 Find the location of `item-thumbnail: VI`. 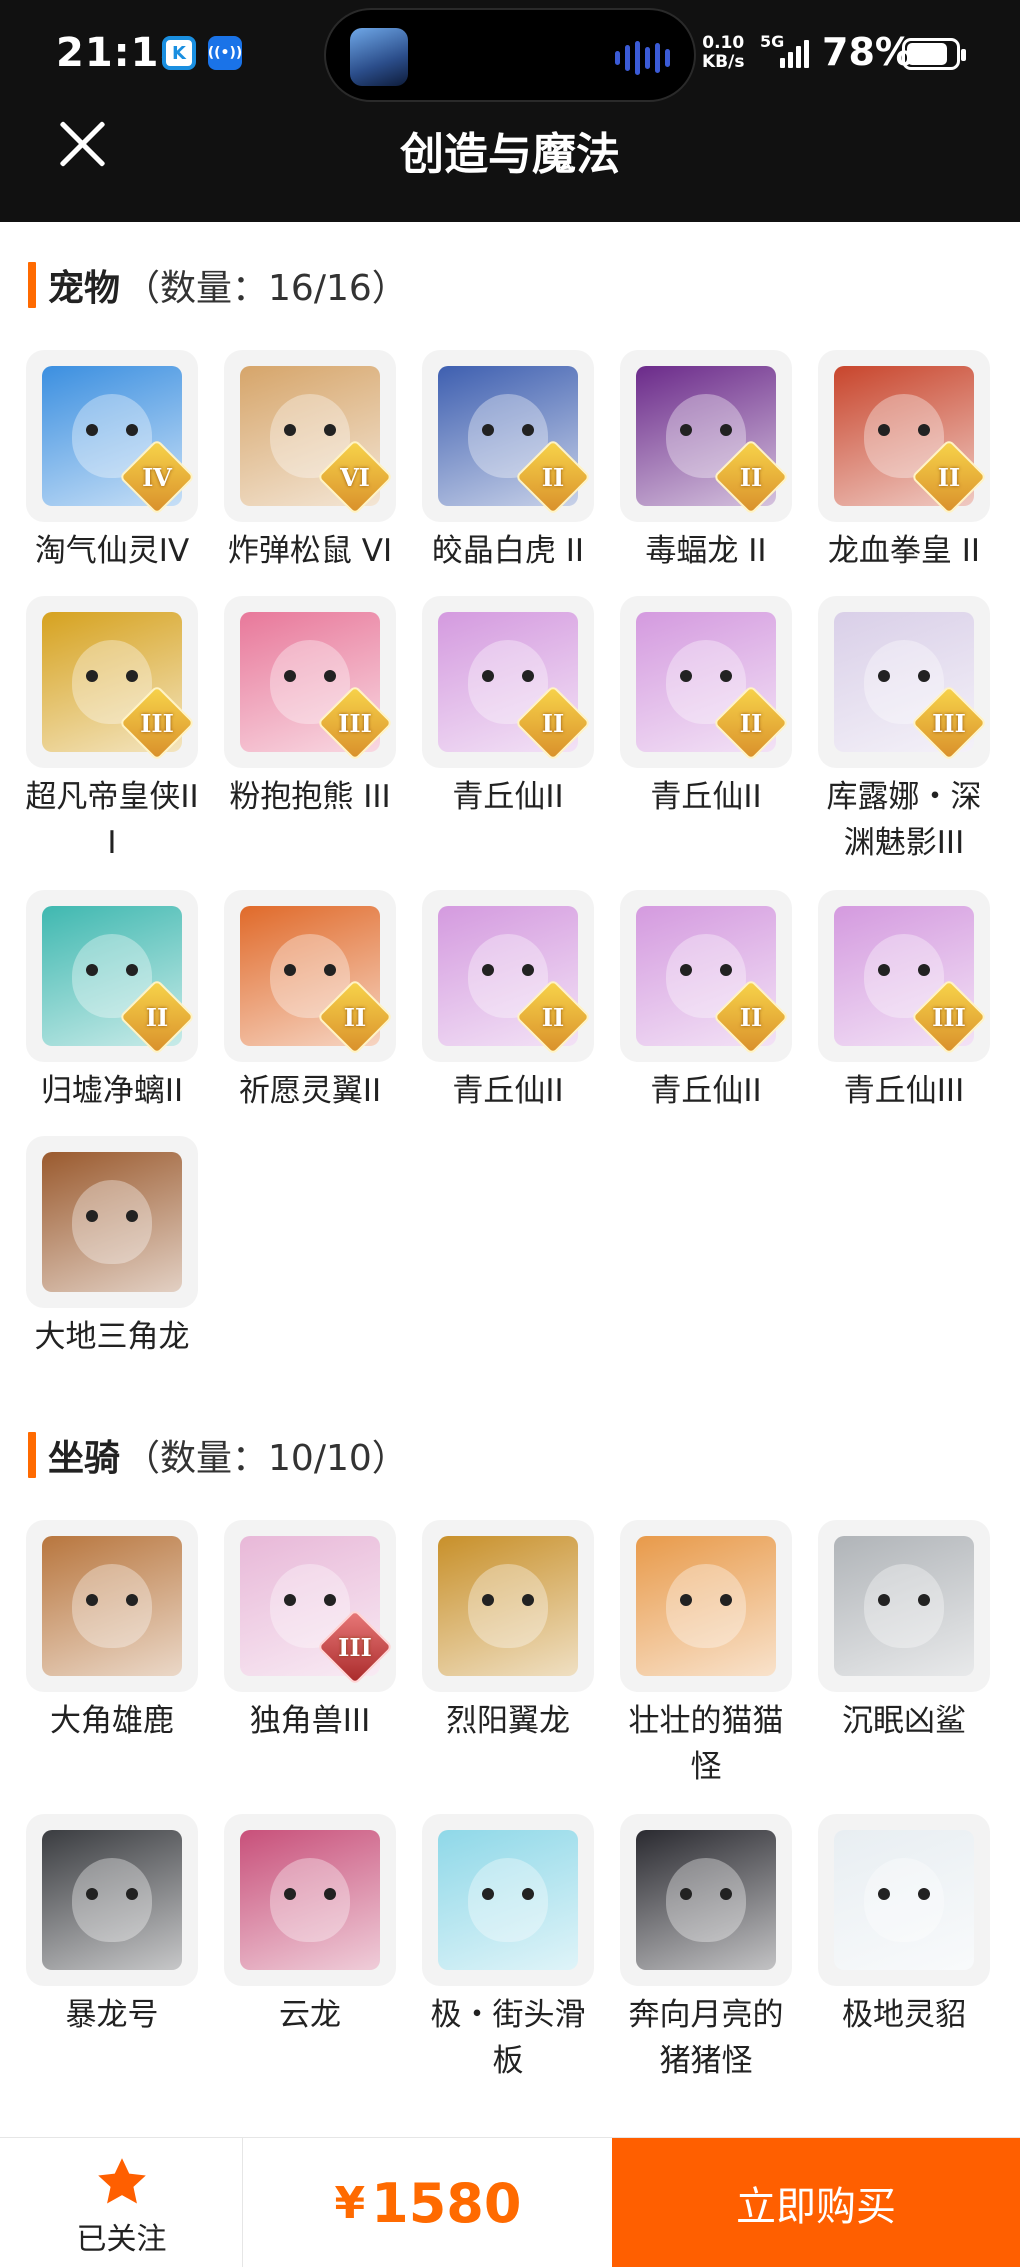

item-thumbnail: VI is located at coordinates (310, 436).